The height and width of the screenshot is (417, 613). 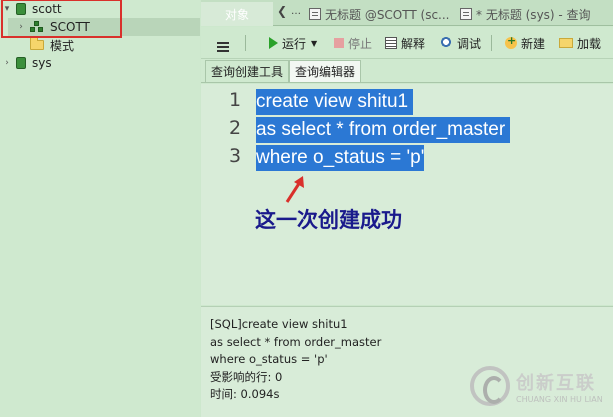 I want to click on new-icon, so click(x=511, y=41).